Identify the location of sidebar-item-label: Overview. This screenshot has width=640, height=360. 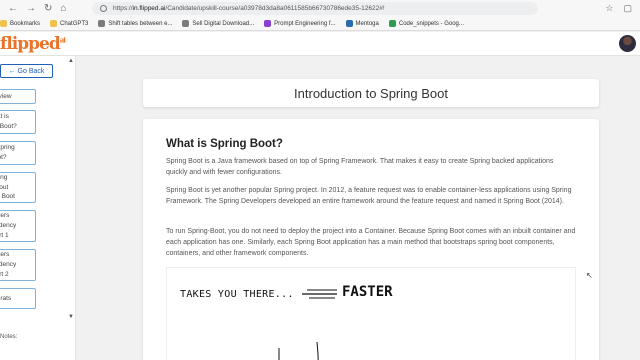
(6, 96).